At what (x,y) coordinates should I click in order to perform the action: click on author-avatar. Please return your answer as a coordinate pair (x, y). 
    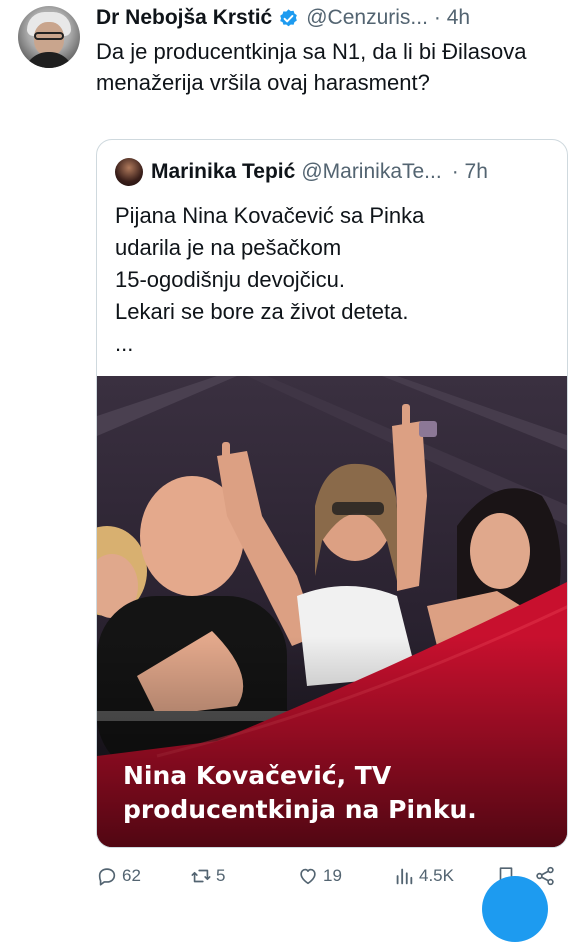
    Looking at the image, I should click on (49, 37).